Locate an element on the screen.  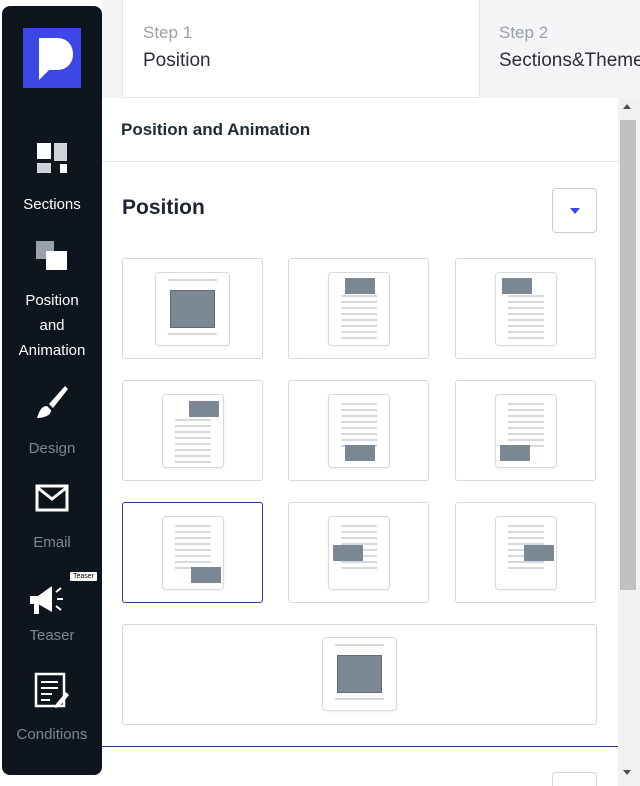
sidebar-item-position-animation: Position and Animation is located at coordinates (52, 301).